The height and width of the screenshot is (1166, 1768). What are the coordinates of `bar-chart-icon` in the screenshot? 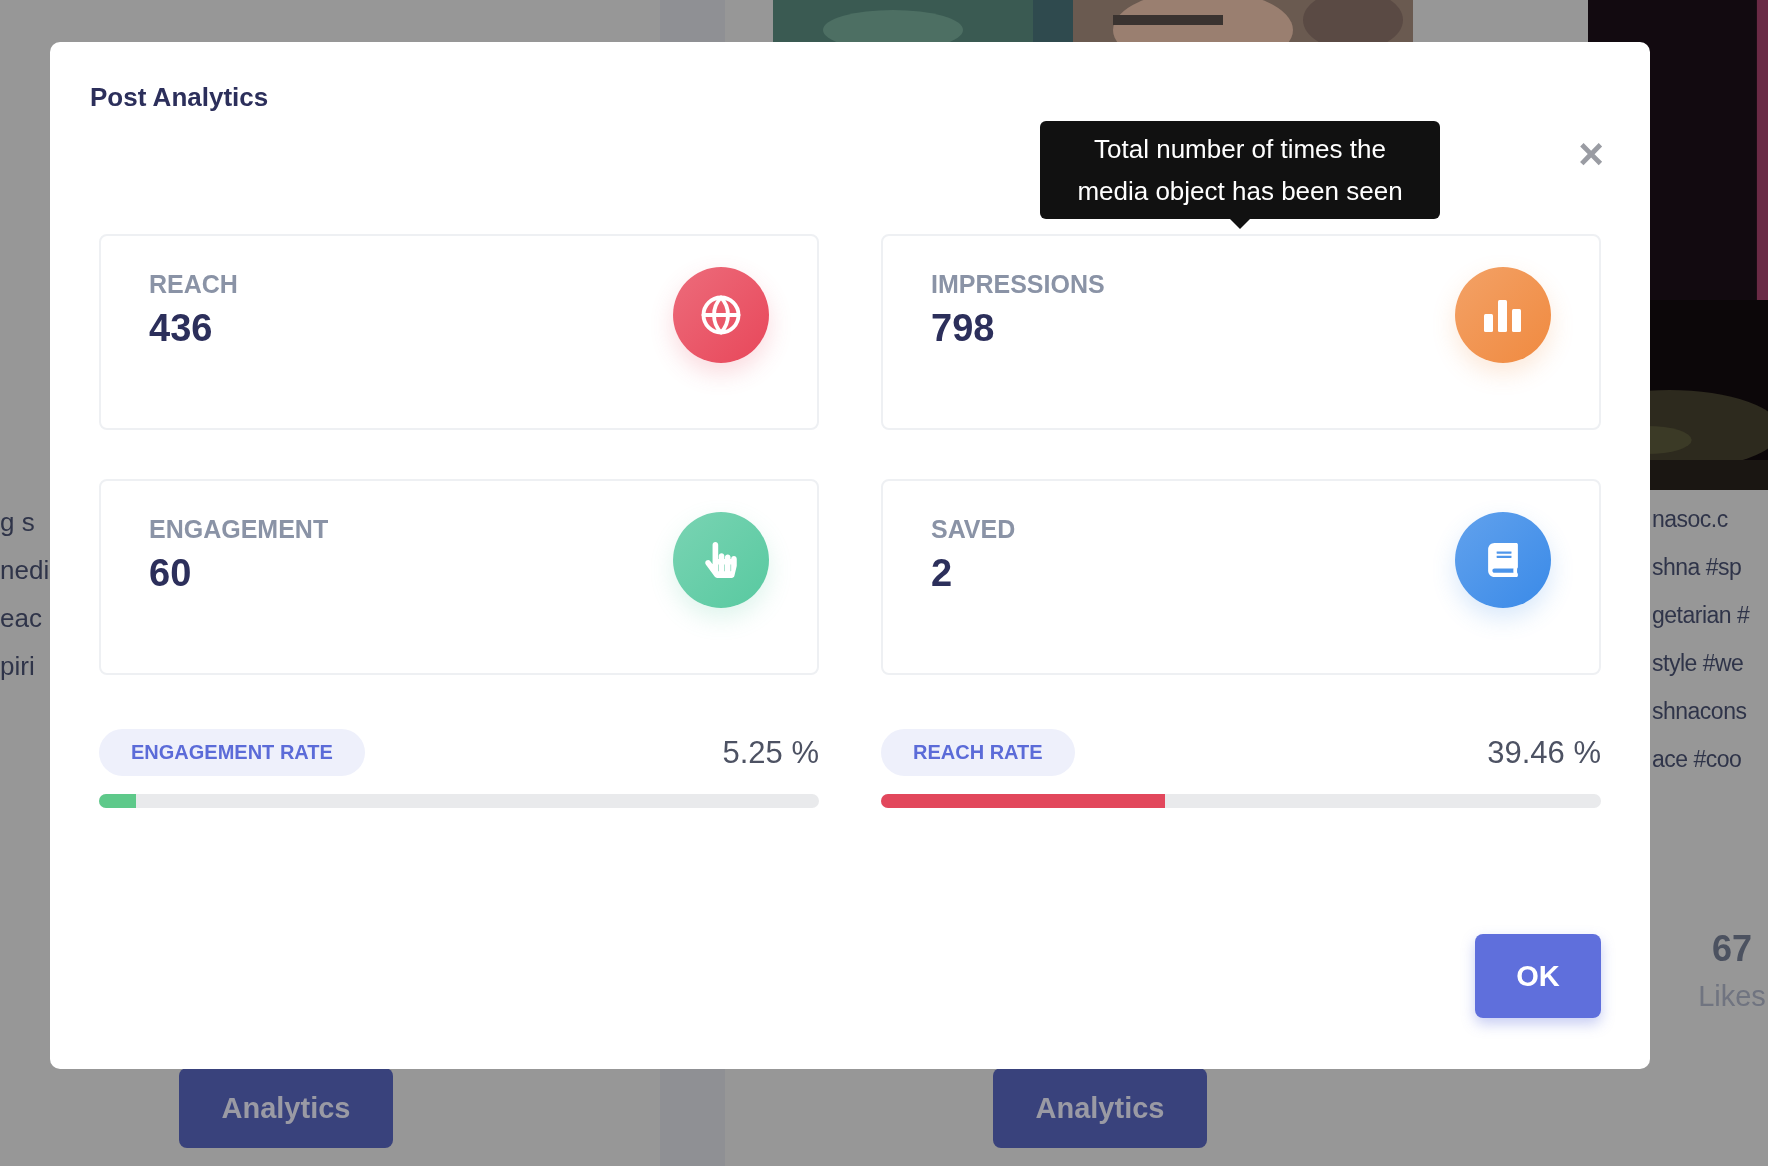 It's located at (1503, 315).